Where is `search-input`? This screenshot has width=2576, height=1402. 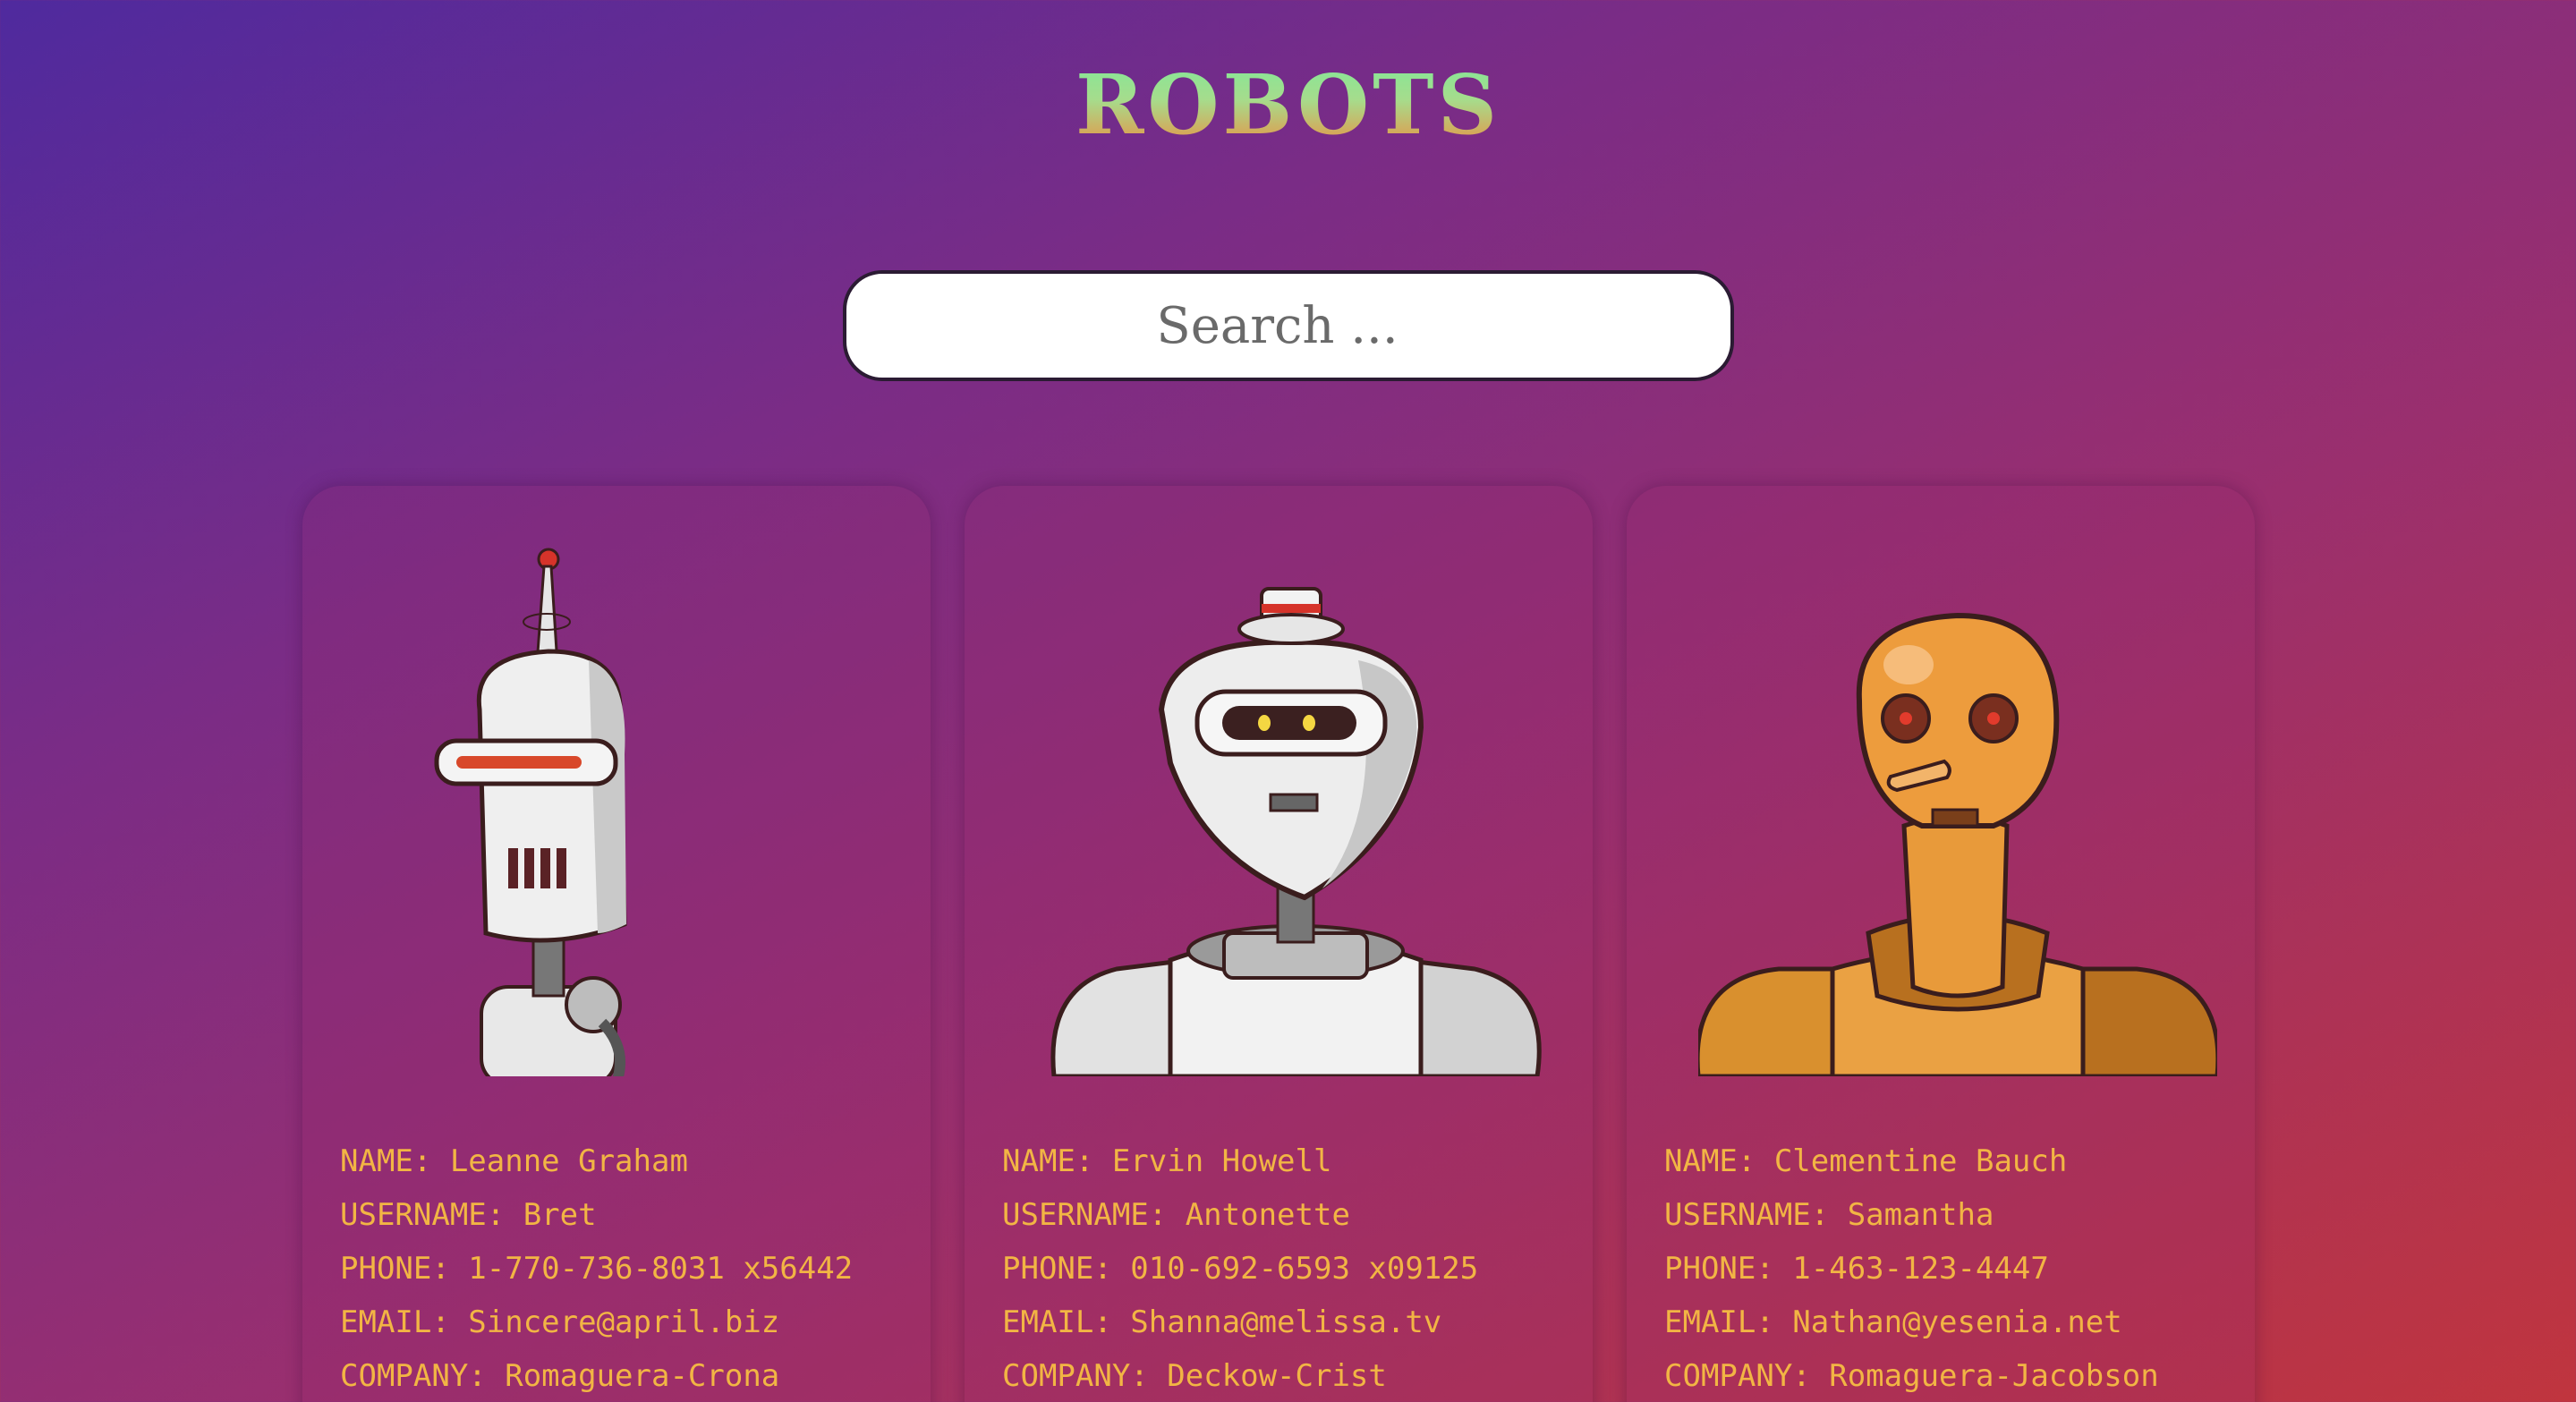
search-input is located at coordinates (1288, 326).